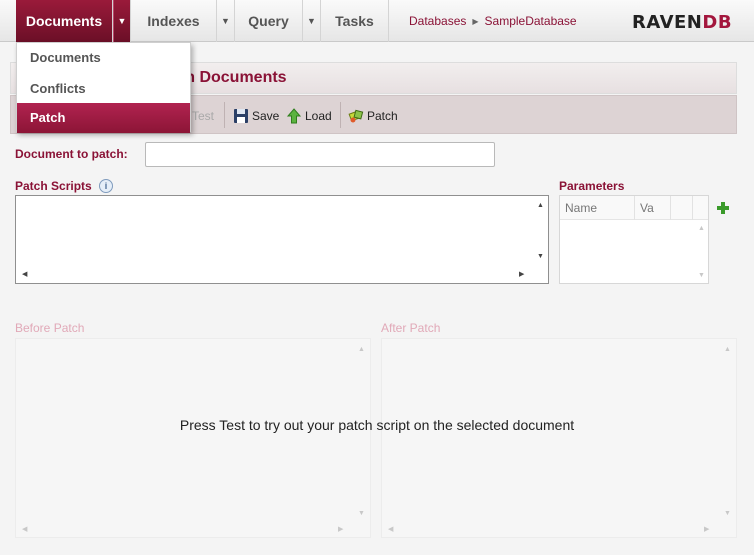  What do you see at coordinates (356, 115) in the screenshot?
I see `patch-icon` at bounding box center [356, 115].